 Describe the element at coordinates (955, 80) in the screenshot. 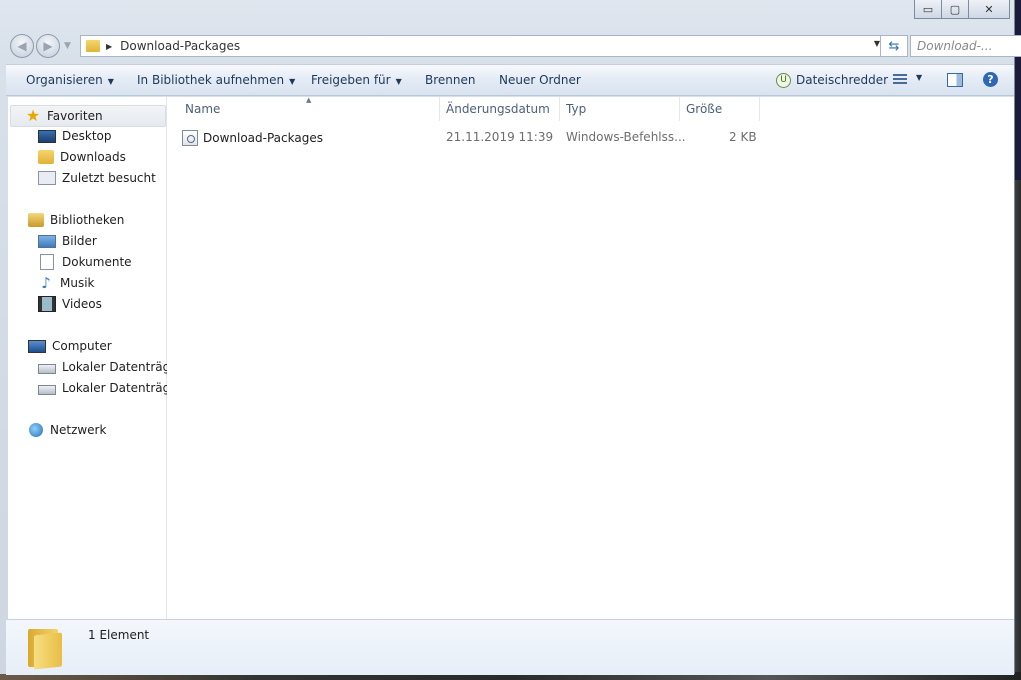

I see `preview-pane-icon` at that location.